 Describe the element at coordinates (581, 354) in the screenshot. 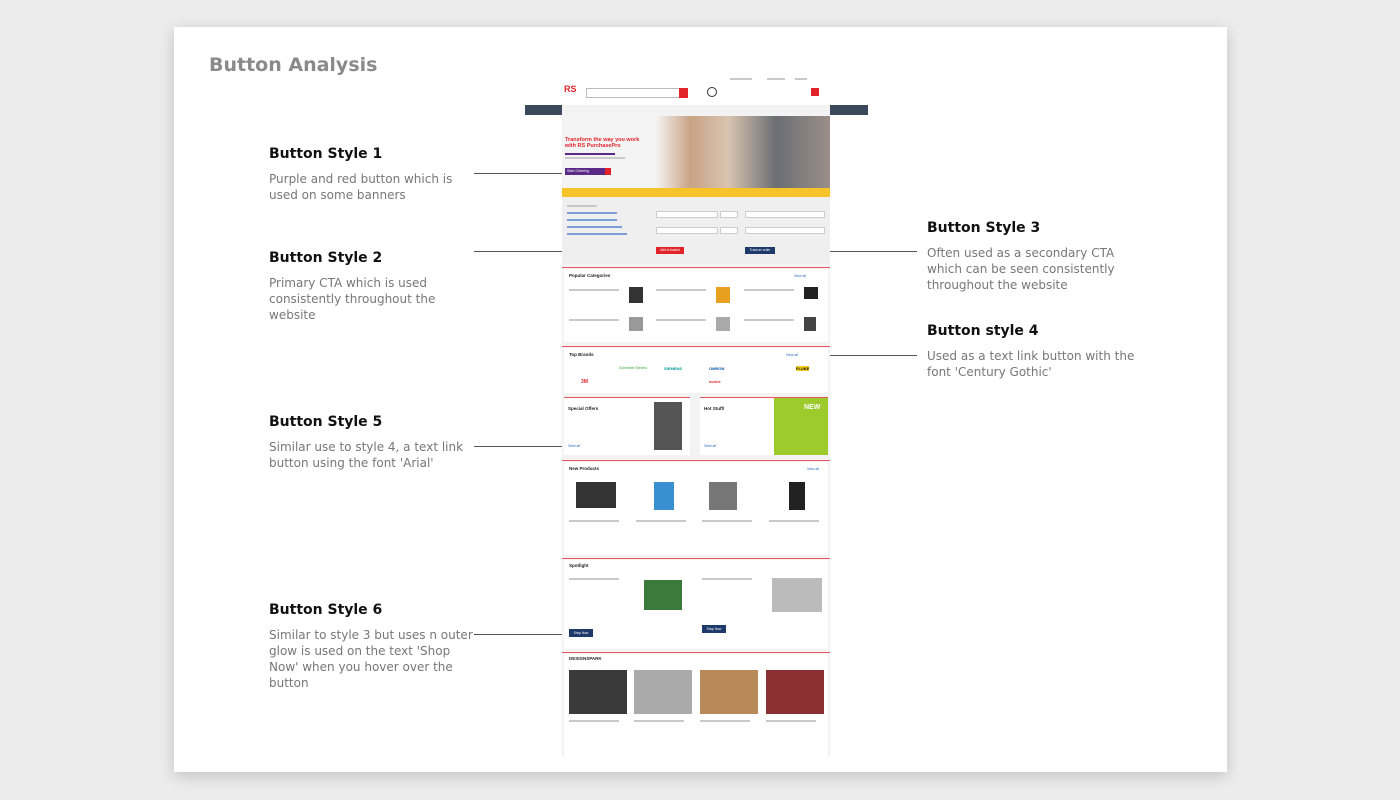

I see `section-title: Top Brands` at that location.